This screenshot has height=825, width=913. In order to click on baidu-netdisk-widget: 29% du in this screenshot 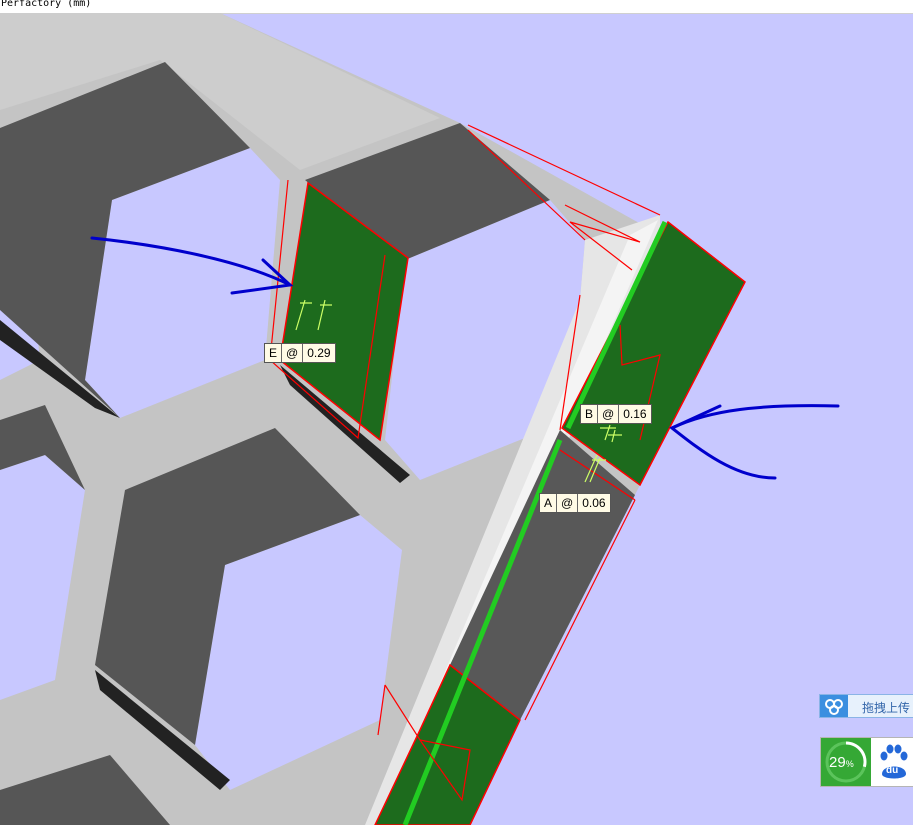, I will do `click(866, 762)`.